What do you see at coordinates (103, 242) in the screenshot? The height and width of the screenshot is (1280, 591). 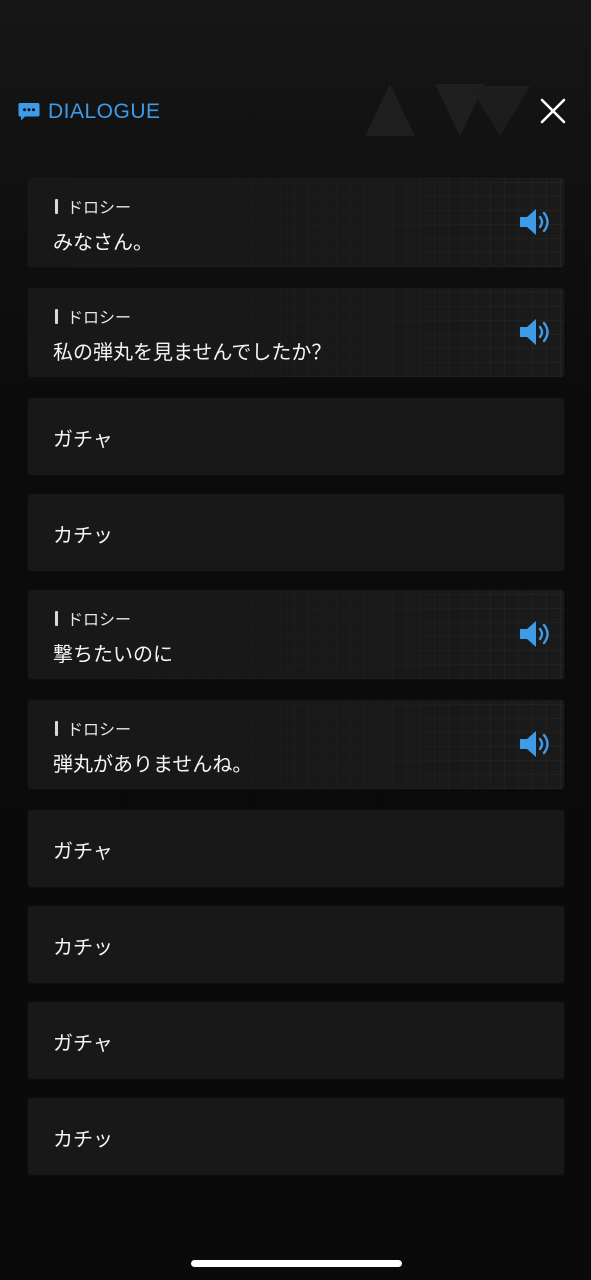 I see `dialogue-text: みなさん。` at bounding box center [103, 242].